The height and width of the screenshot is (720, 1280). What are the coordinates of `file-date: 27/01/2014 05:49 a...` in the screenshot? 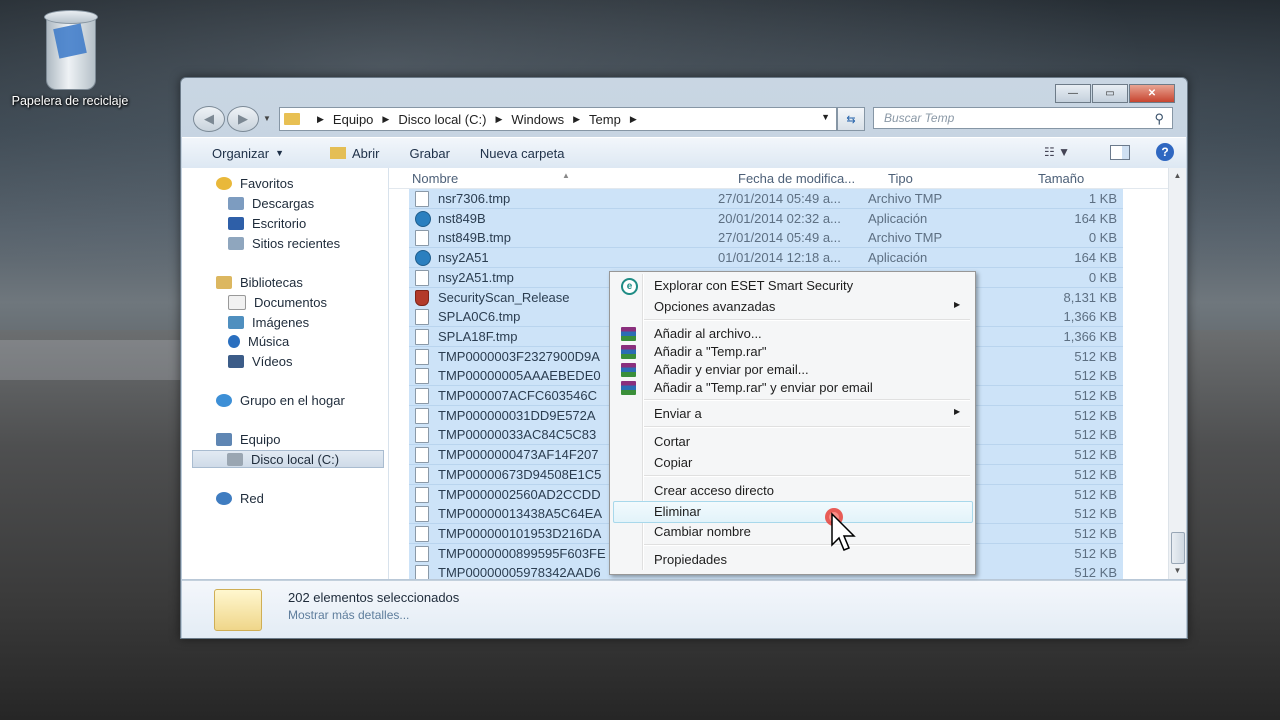 It's located at (779, 238).